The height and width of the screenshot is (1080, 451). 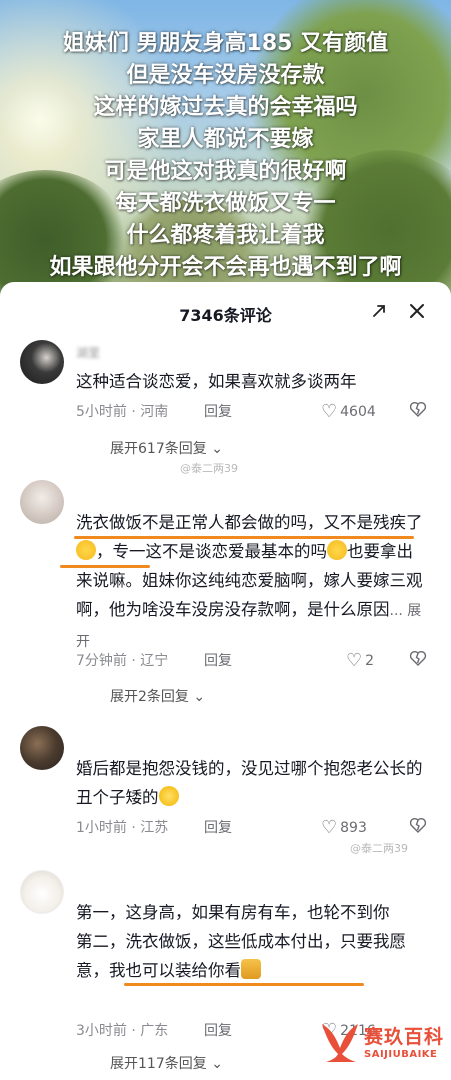 I want to click on comment-time-location: 7分钟前 · 辽宁, so click(x=122, y=661).